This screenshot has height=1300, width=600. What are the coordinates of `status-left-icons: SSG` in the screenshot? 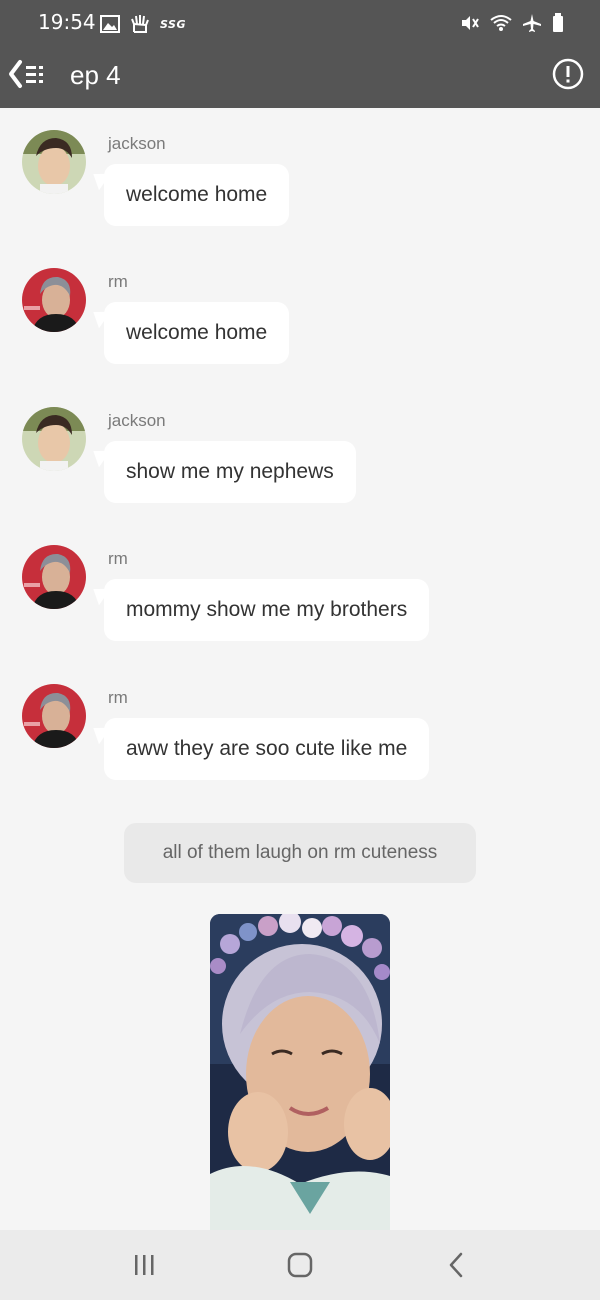 It's located at (143, 24).